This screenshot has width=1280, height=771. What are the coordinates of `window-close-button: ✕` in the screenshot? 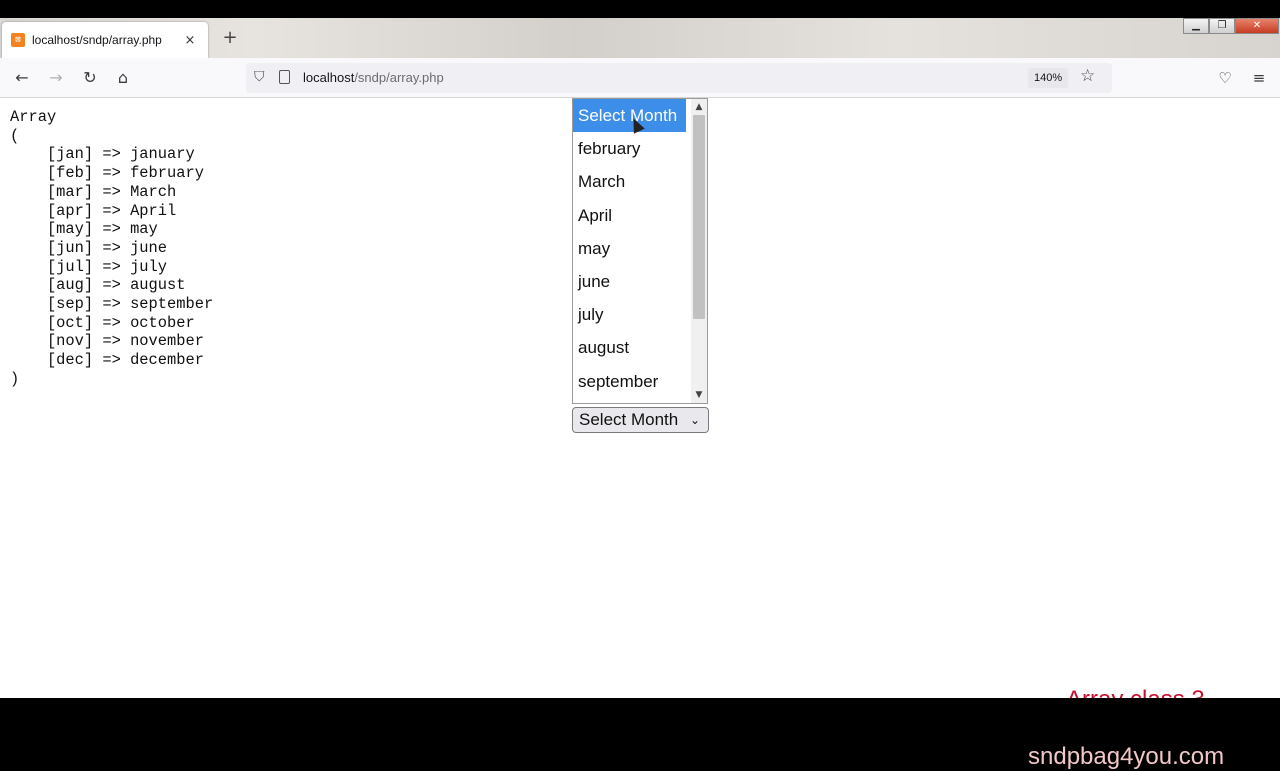 It's located at (1257, 26).